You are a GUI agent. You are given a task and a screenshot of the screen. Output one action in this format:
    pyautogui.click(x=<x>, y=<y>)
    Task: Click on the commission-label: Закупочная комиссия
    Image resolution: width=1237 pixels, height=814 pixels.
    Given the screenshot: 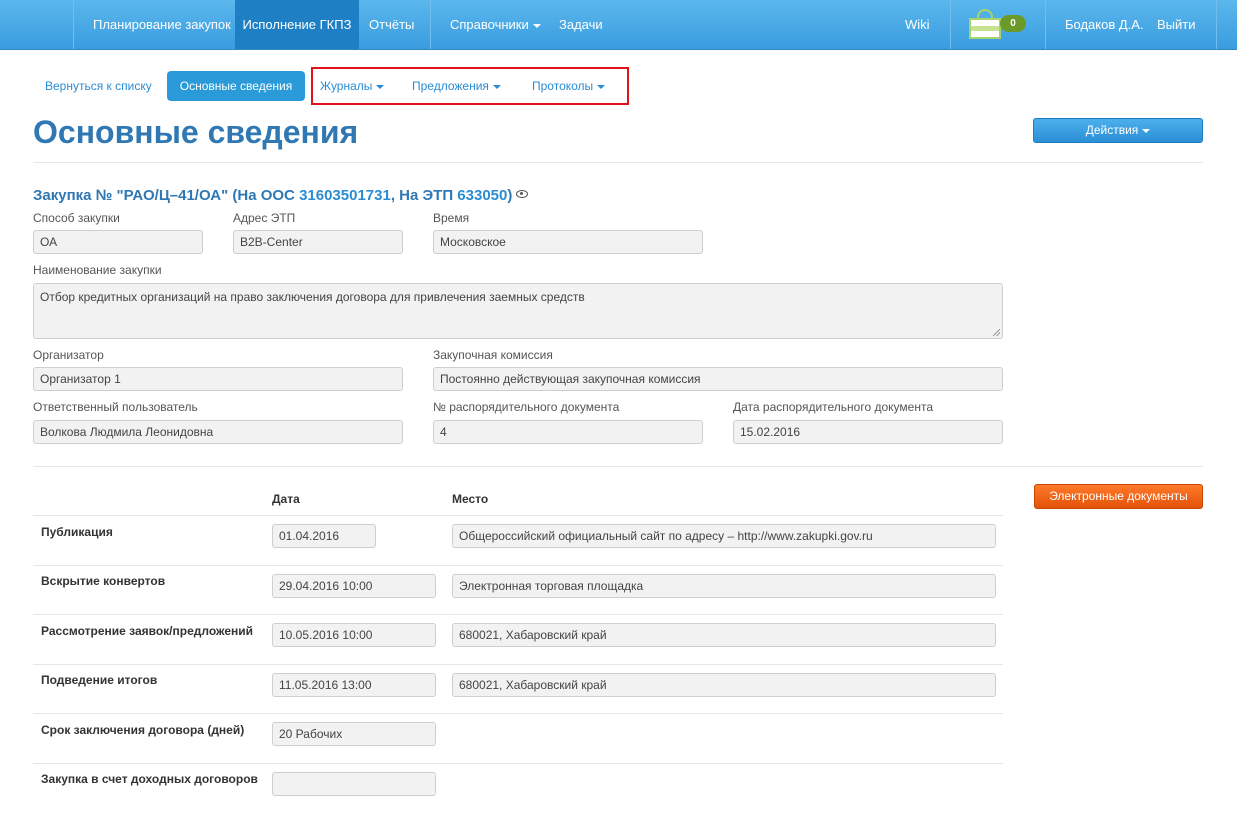 What is the action you would take?
    pyautogui.click(x=493, y=355)
    